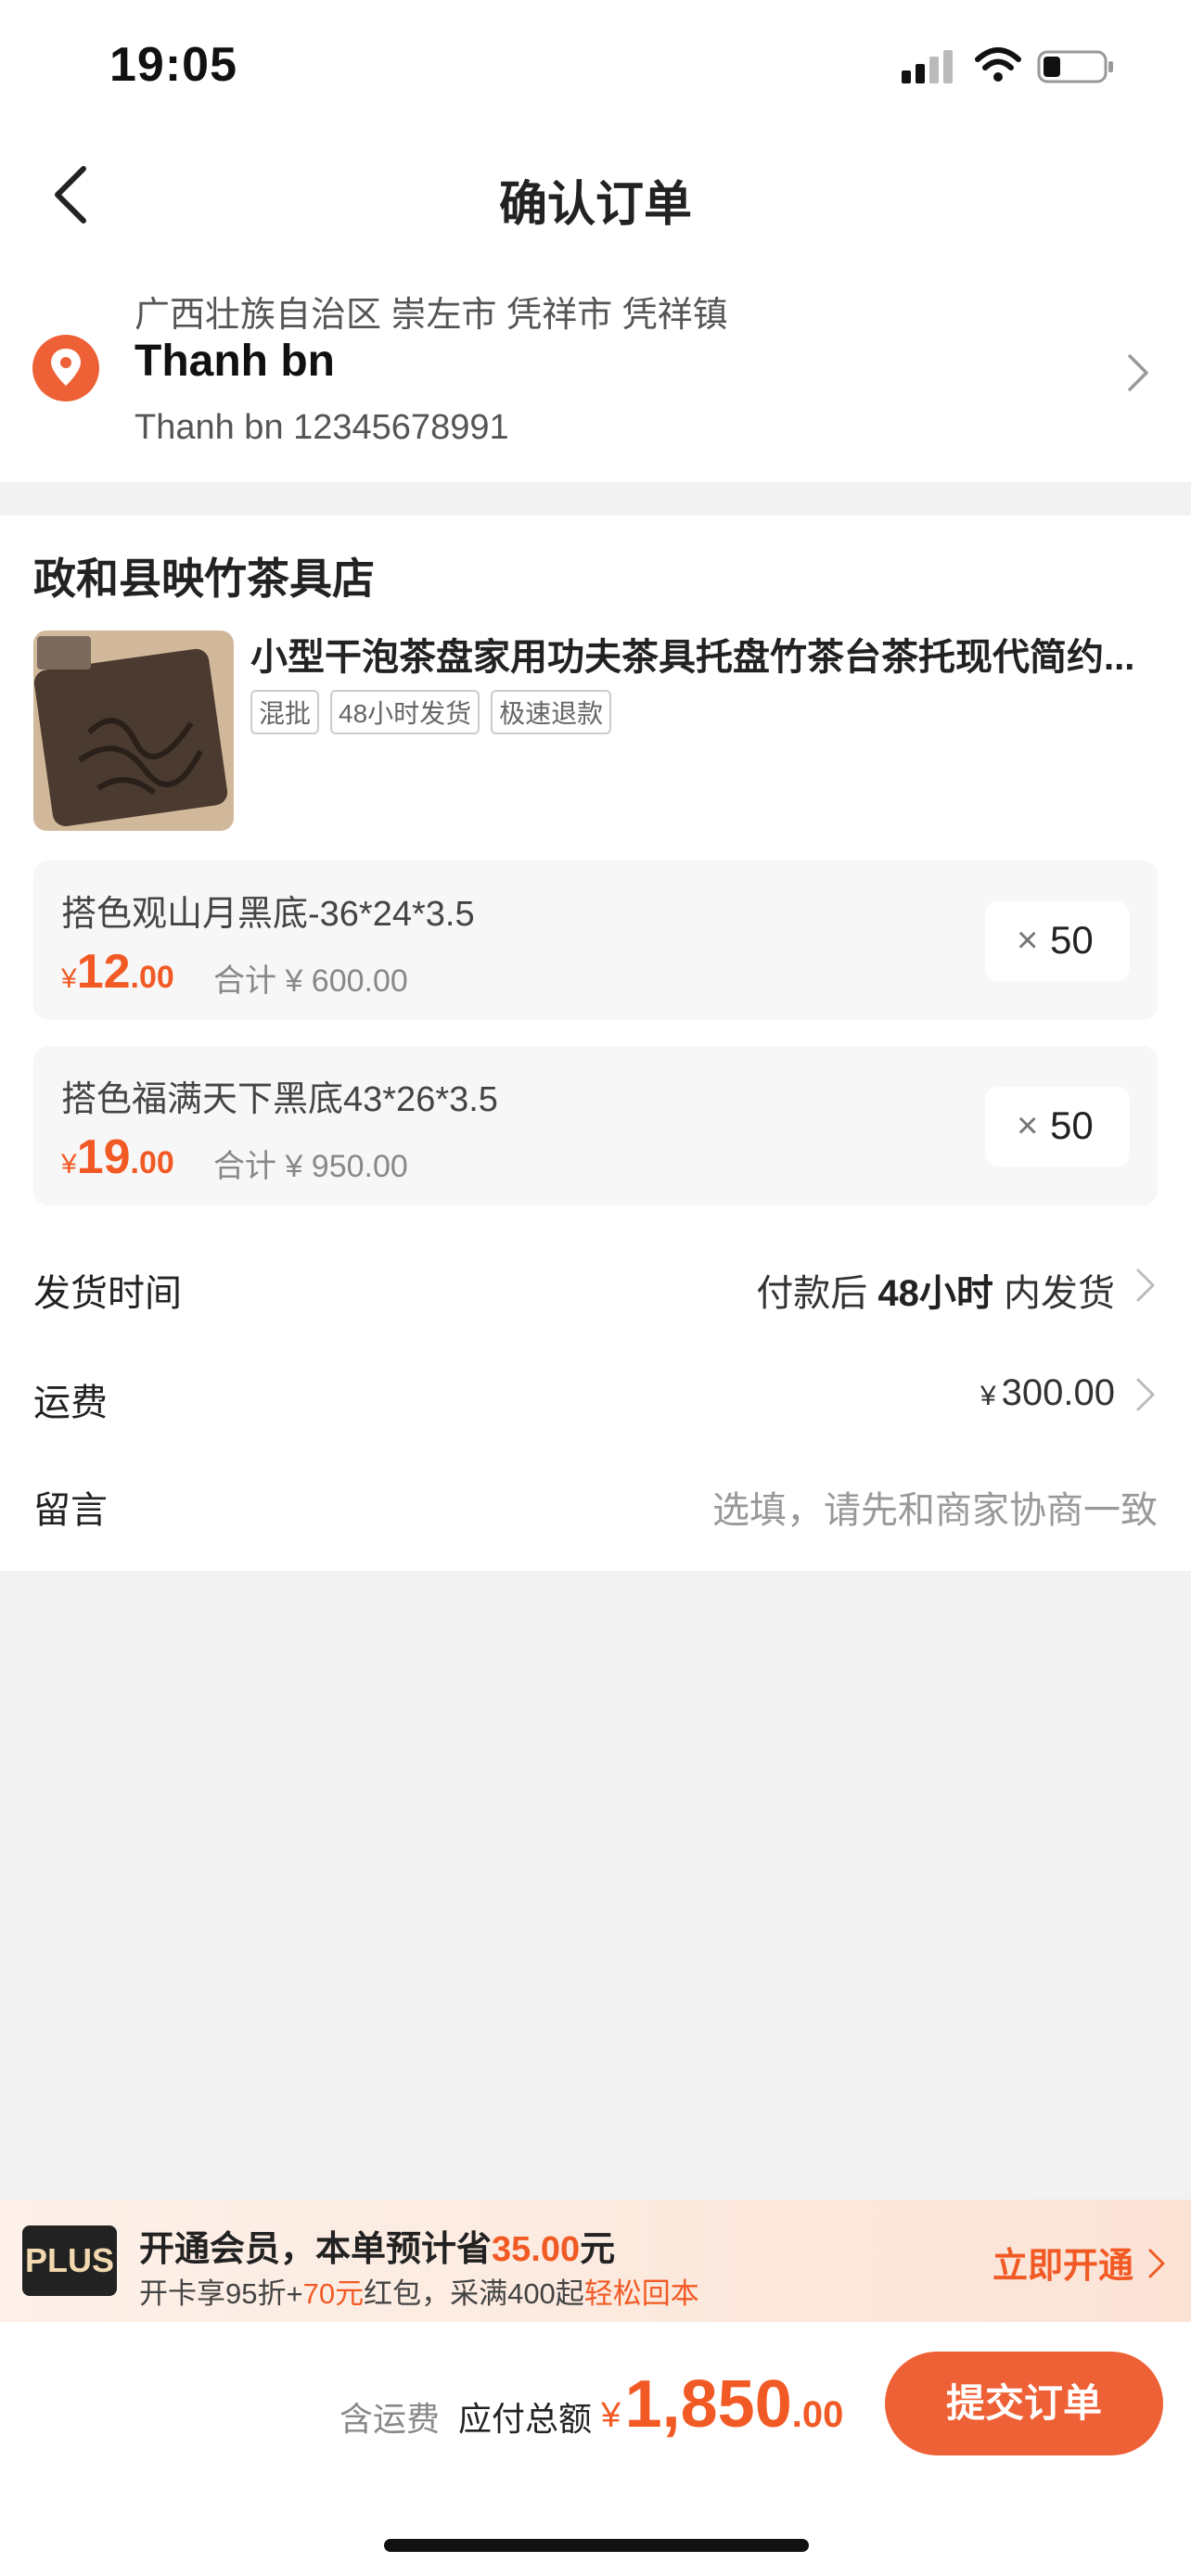 Image resolution: width=1191 pixels, height=2576 pixels. Describe the element at coordinates (1075, 66) in the screenshot. I see `battery-icon` at that location.